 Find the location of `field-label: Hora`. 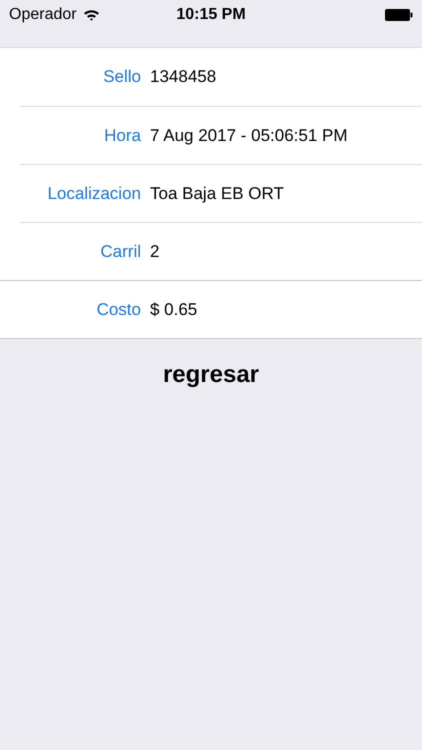

field-label: Hora is located at coordinates (122, 135).